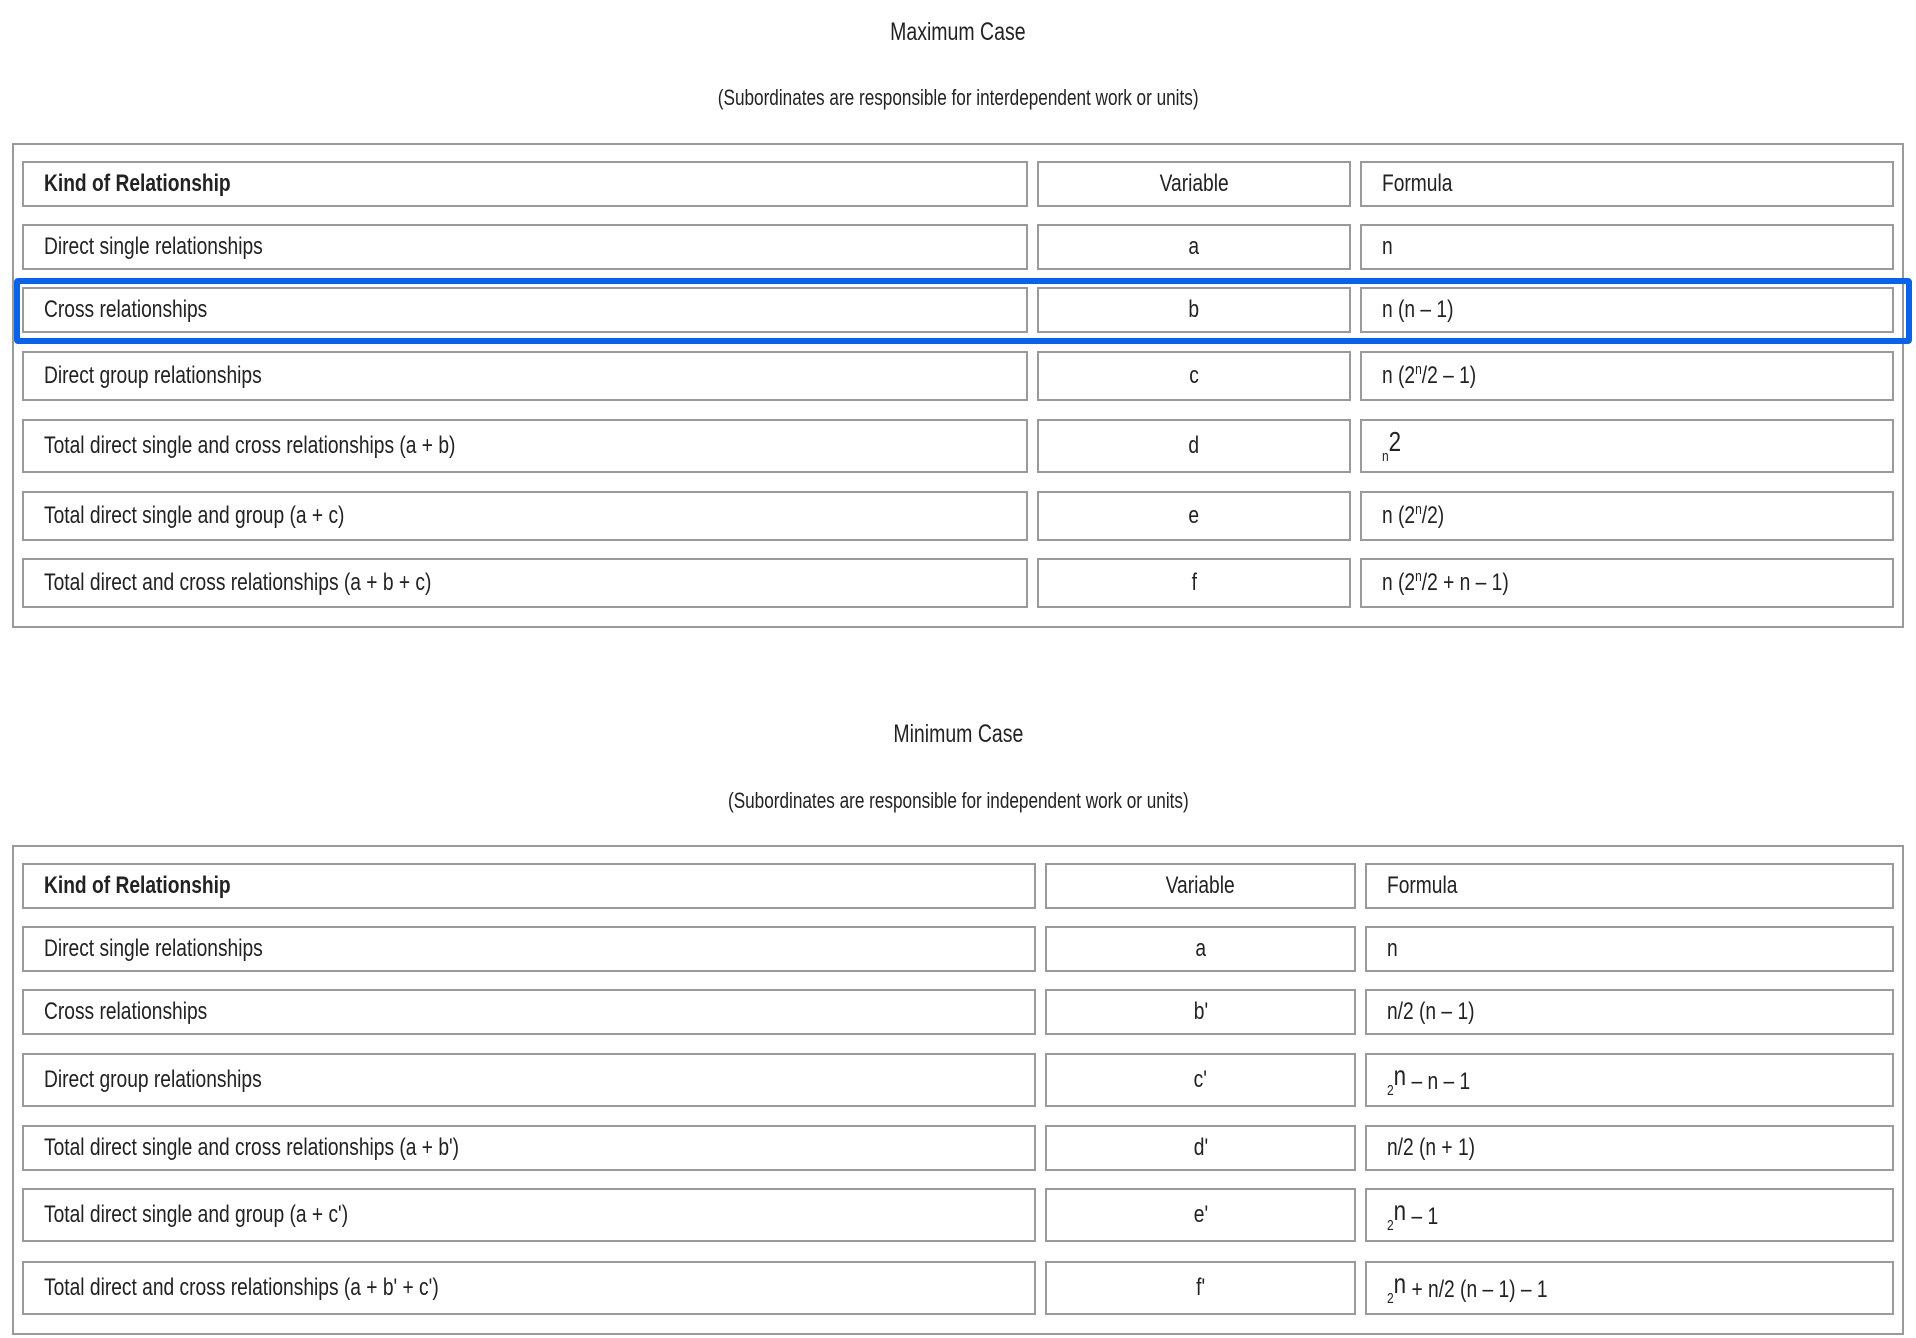  Describe the element at coordinates (1629, 1288) in the screenshot. I see `min-row-formula: 2n + n/2 (n – 1) – 1` at that location.